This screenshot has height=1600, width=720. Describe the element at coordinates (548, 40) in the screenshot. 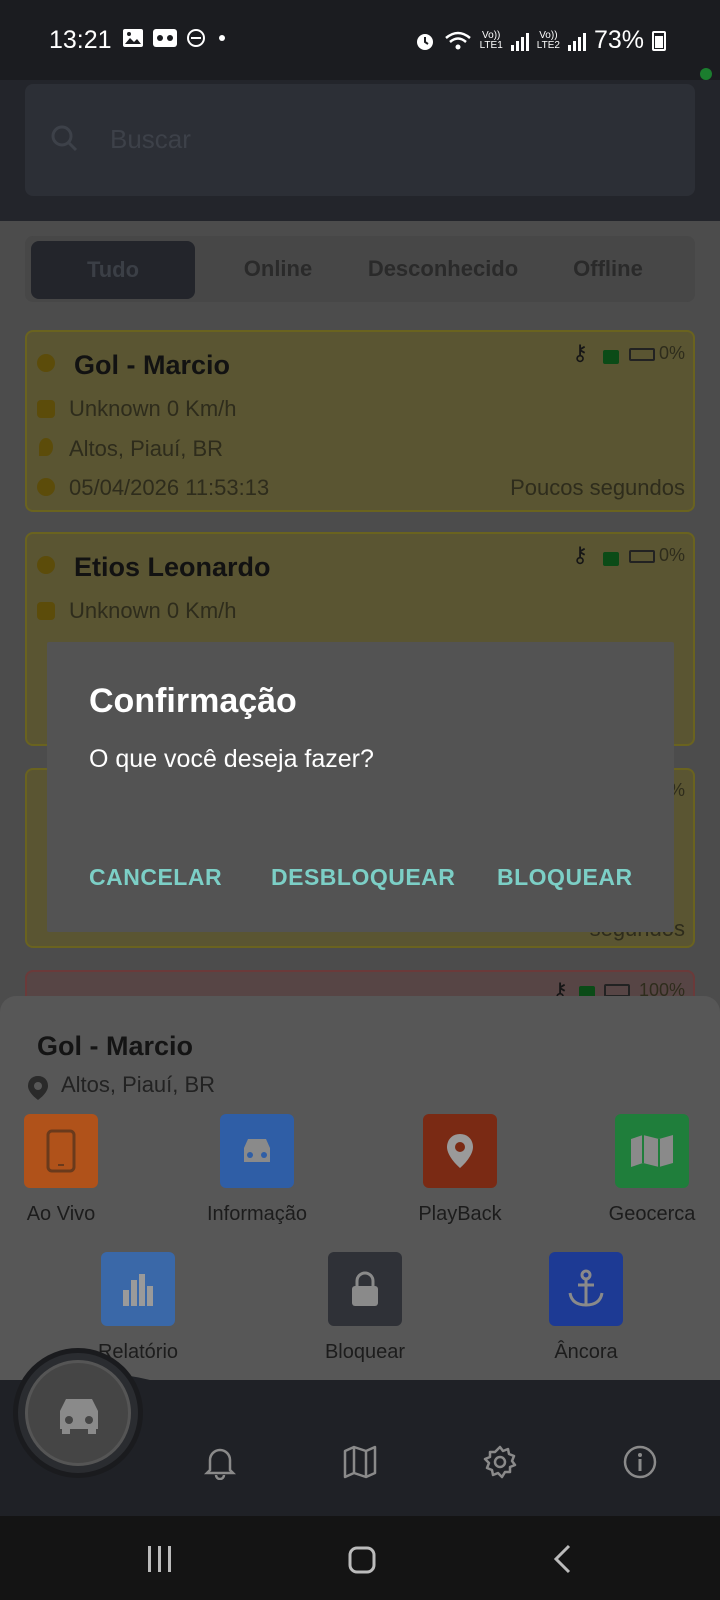

I see `lte2-label: Vo)) LTE2` at that location.